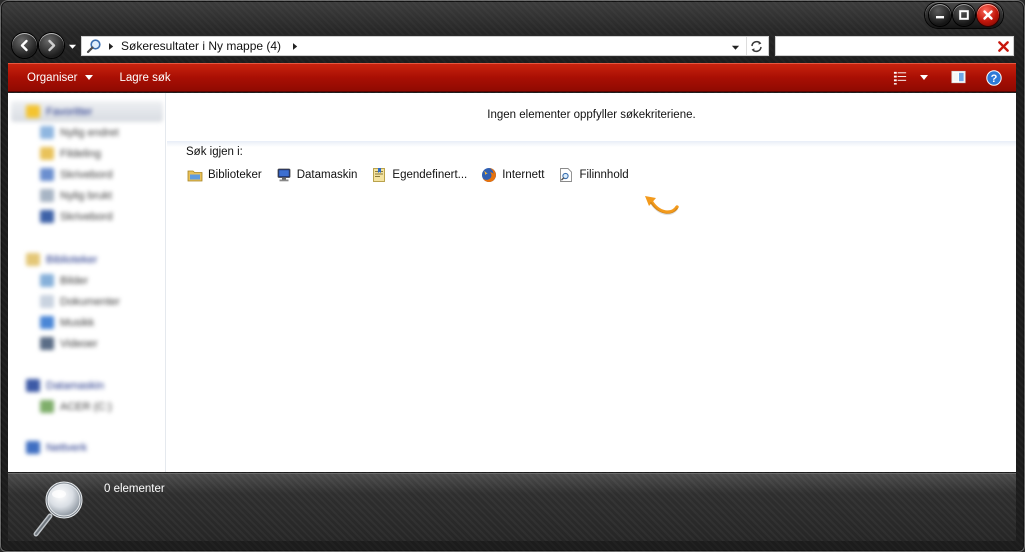  I want to click on nav-item-library: Musikk, so click(86, 322).